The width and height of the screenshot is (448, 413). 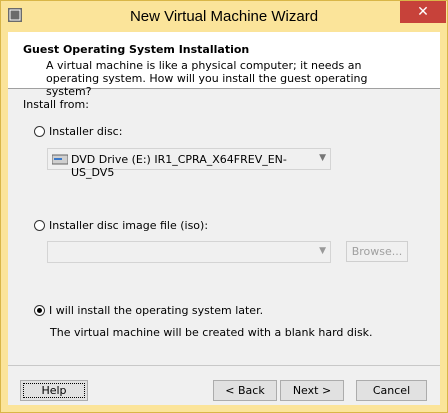 What do you see at coordinates (39, 310) in the screenshot?
I see `install-later-radio` at bounding box center [39, 310].